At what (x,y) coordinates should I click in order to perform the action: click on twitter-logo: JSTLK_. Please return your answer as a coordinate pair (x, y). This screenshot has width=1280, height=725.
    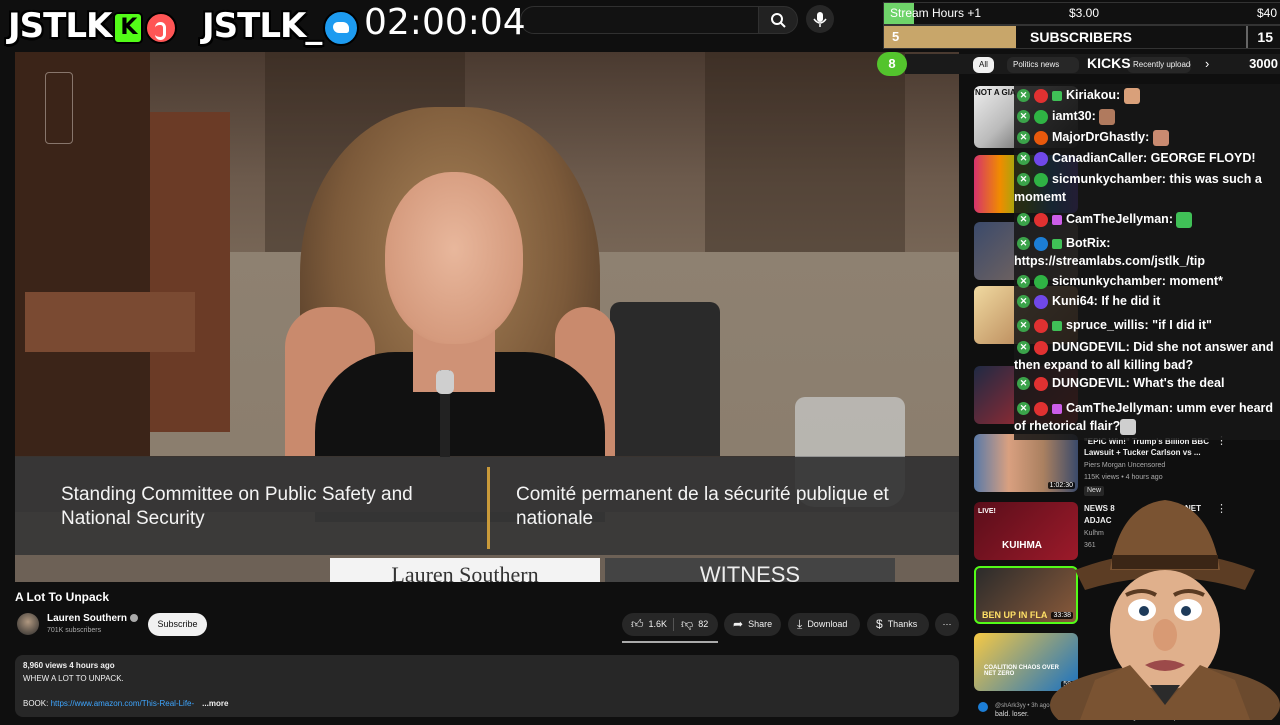
    Looking at the image, I should click on (281, 26).